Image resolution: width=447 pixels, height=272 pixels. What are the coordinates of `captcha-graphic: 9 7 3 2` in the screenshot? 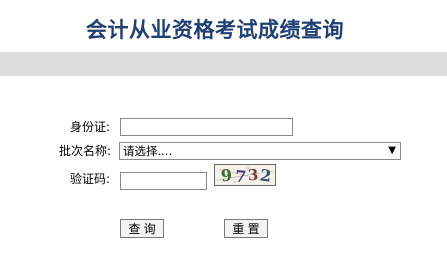 It's located at (245, 175).